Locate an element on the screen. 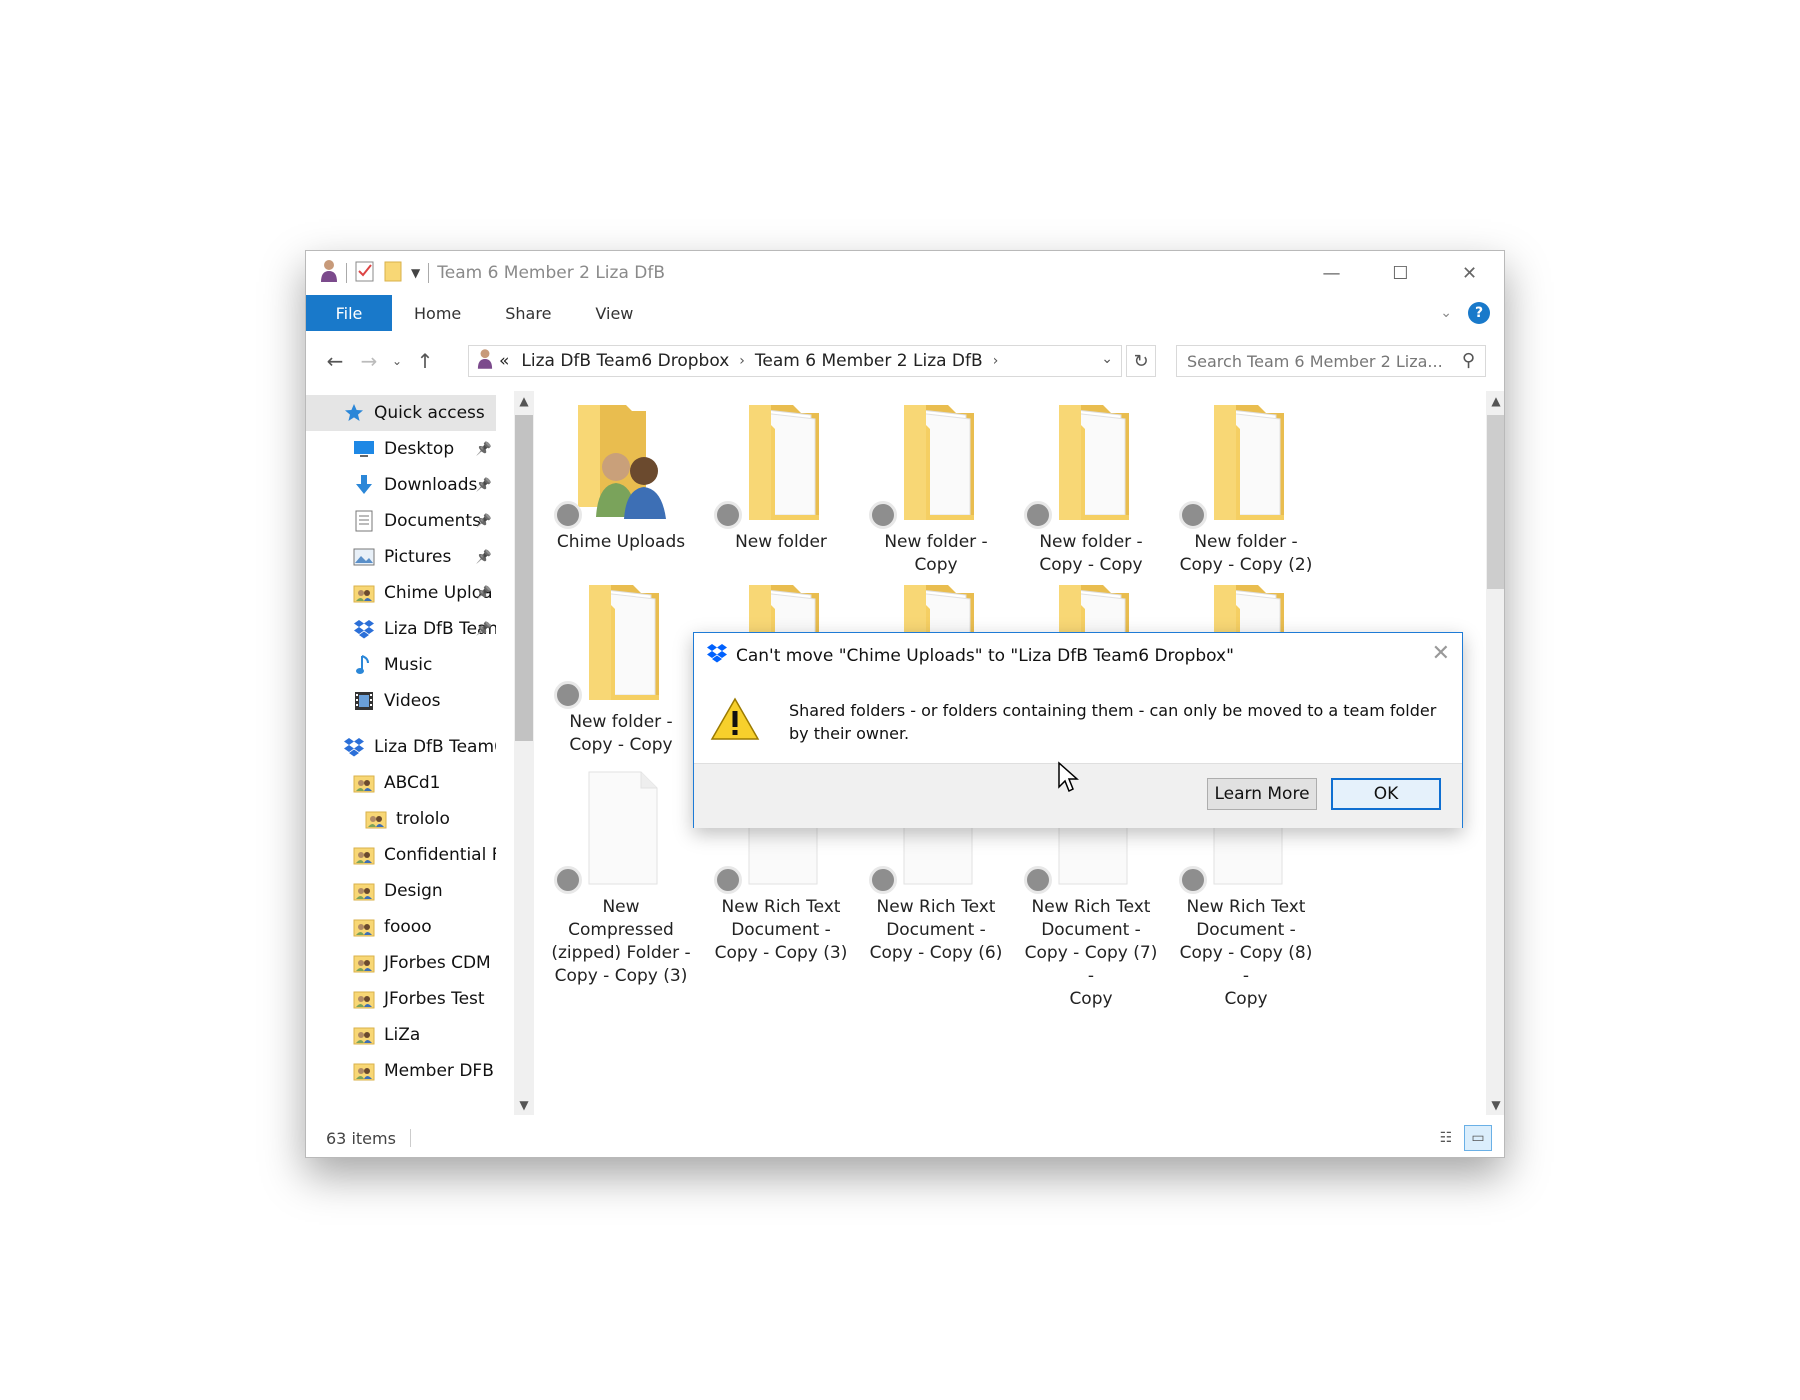 The image size is (1800, 1400). details-view-icon: ☷ is located at coordinates (1446, 1138).